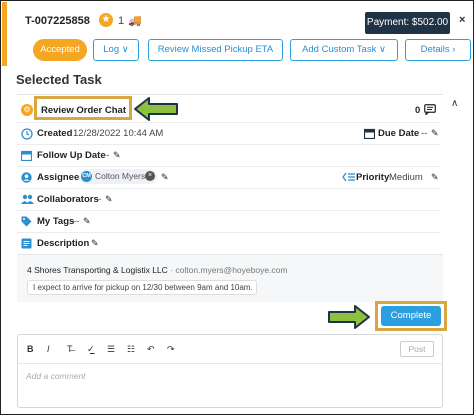 The height and width of the screenshot is (415, 474). What do you see at coordinates (26, 177) in the screenshot?
I see `user-icon` at bounding box center [26, 177].